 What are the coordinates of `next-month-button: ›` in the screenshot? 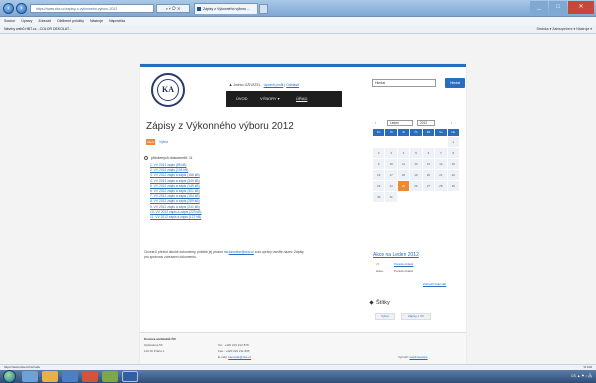 It's located at (451, 122).